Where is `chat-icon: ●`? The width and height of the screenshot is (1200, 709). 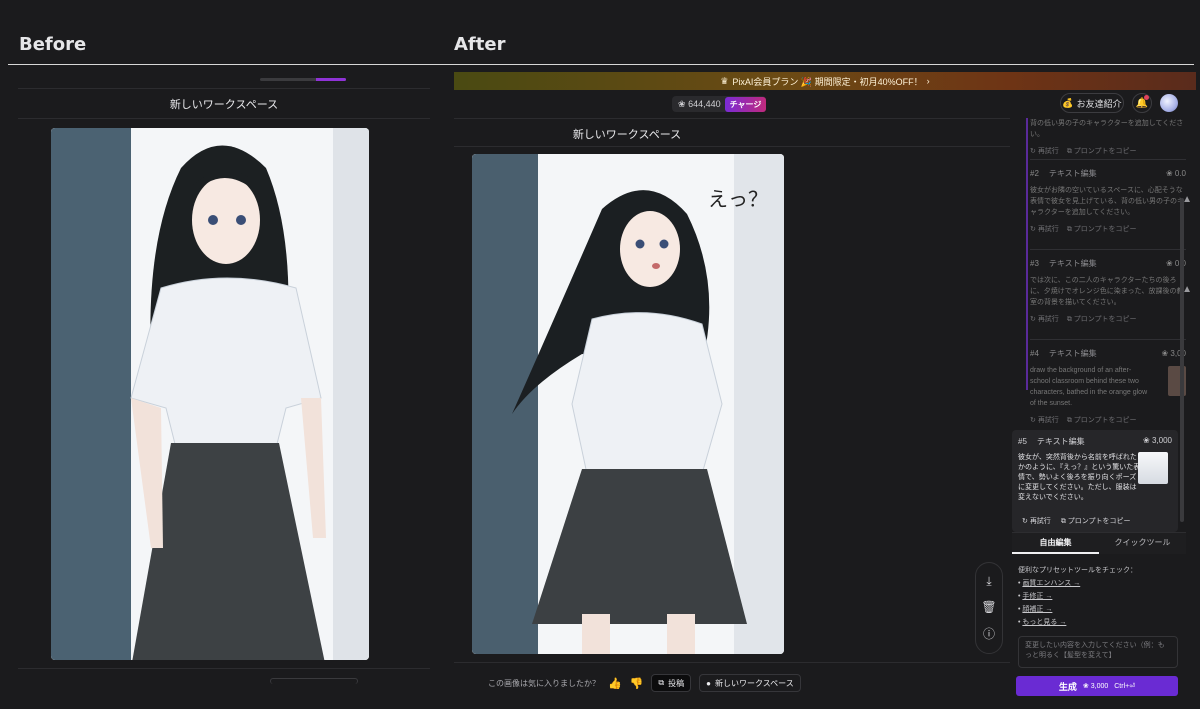 chat-icon: ● is located at coordinates (708, 683).